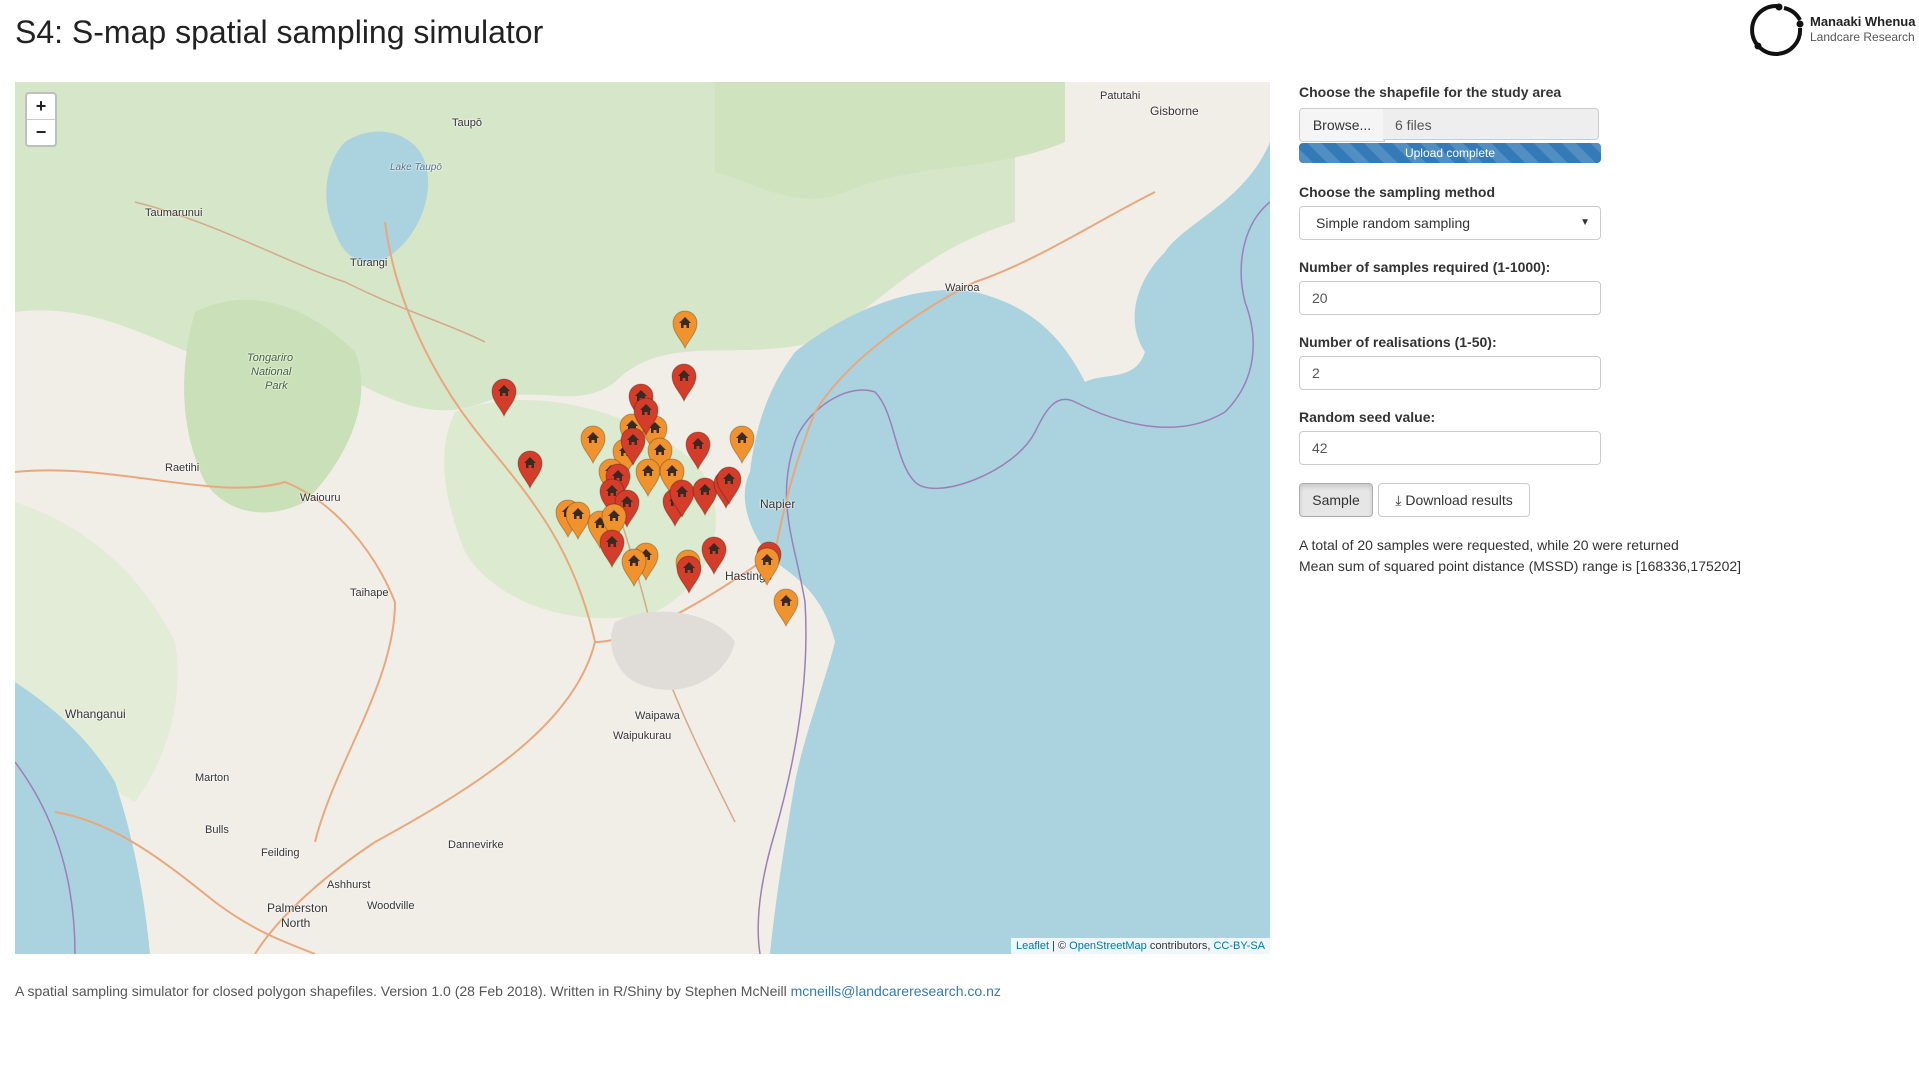 This screenshot has height=1067, width=1919. I want to click on logo-ring-icon, so click(1777, 29).